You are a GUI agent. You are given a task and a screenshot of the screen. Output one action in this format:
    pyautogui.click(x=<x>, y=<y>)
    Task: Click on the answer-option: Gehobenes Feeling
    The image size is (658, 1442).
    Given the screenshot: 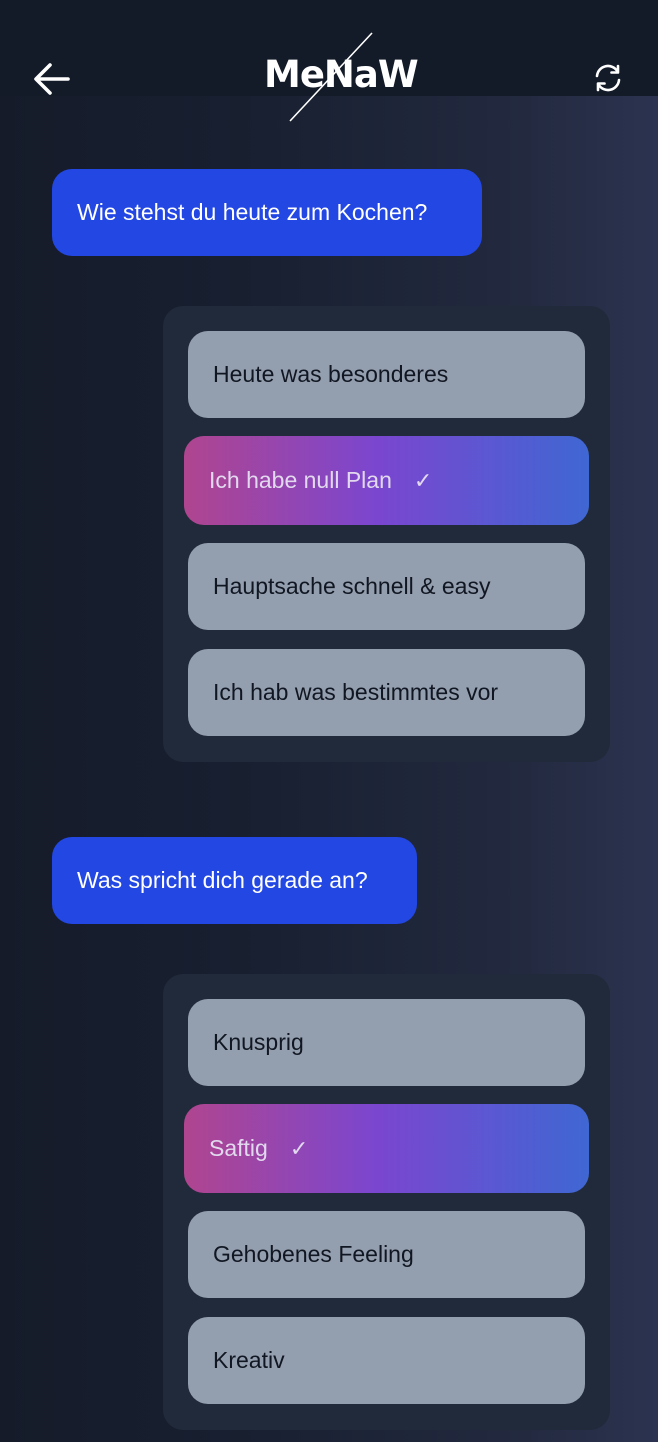 What is the action you would take?
    pyautogui.click(x=386, y=1254)
    